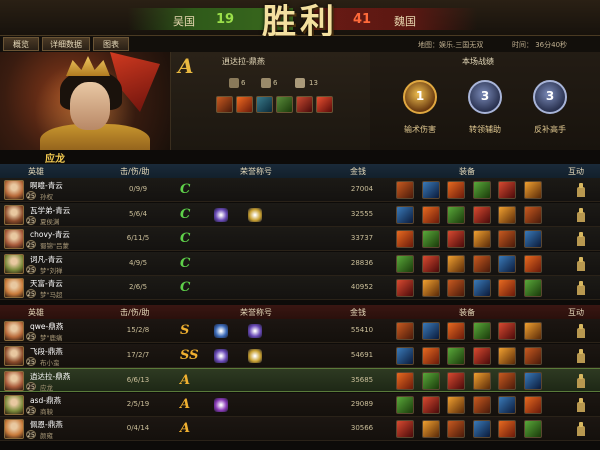  Describe the element at coordinates (550, 97) in the screenshot. I see `medal-lasthit-icon: 3` at that location.